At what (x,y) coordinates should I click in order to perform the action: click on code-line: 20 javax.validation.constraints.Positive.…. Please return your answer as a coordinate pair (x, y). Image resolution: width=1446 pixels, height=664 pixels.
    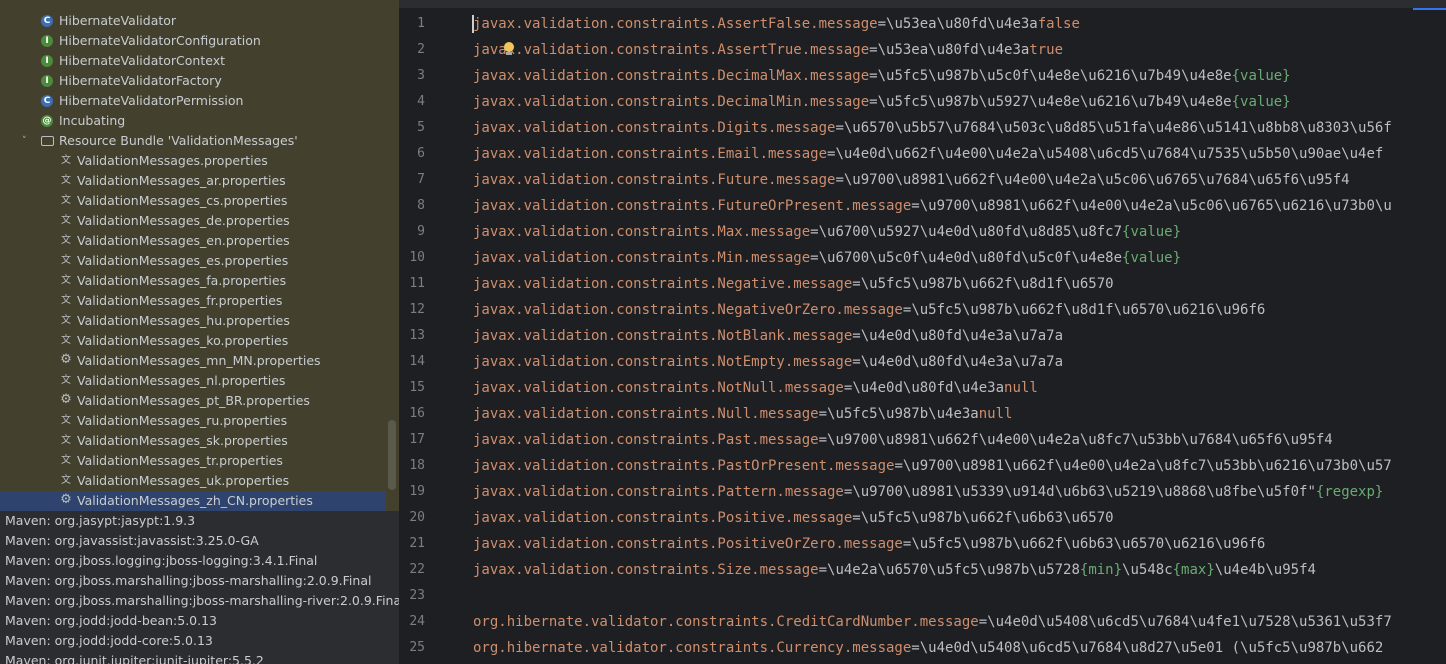
    Looking at the image, I should click on (922, 518).